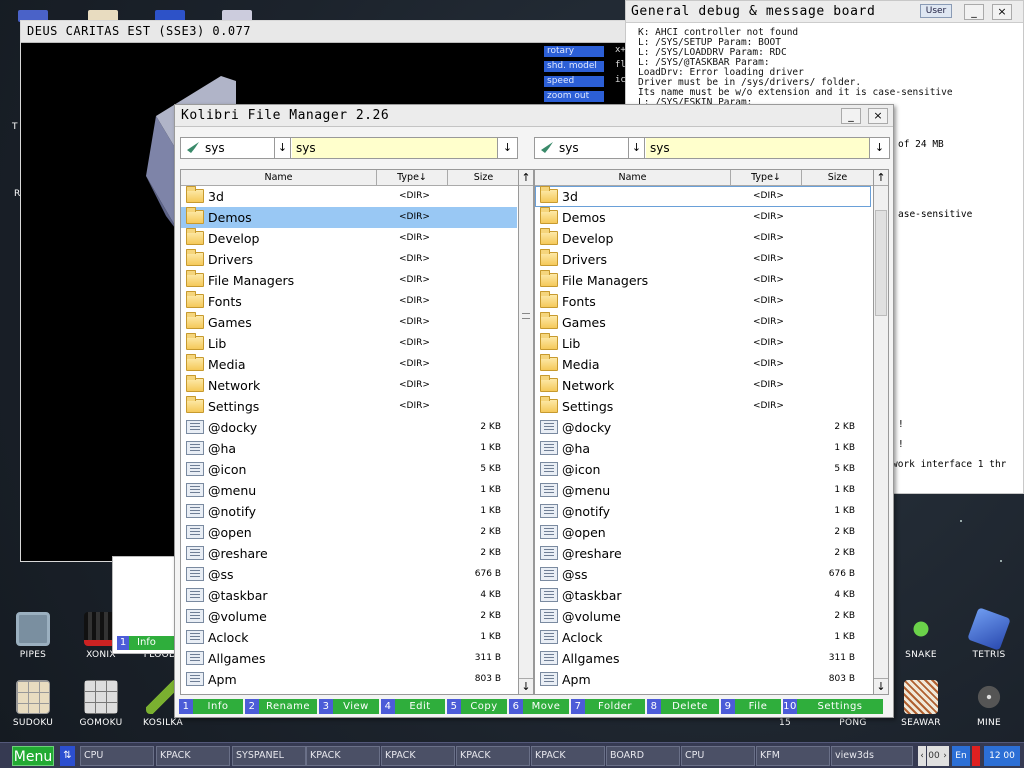 This screenshot has width=1024, height=768. What do you see at coordinates (574, 96) in the screenshot?
I see `zoom-out-button: zoom out` at bounding box center [574, 96].